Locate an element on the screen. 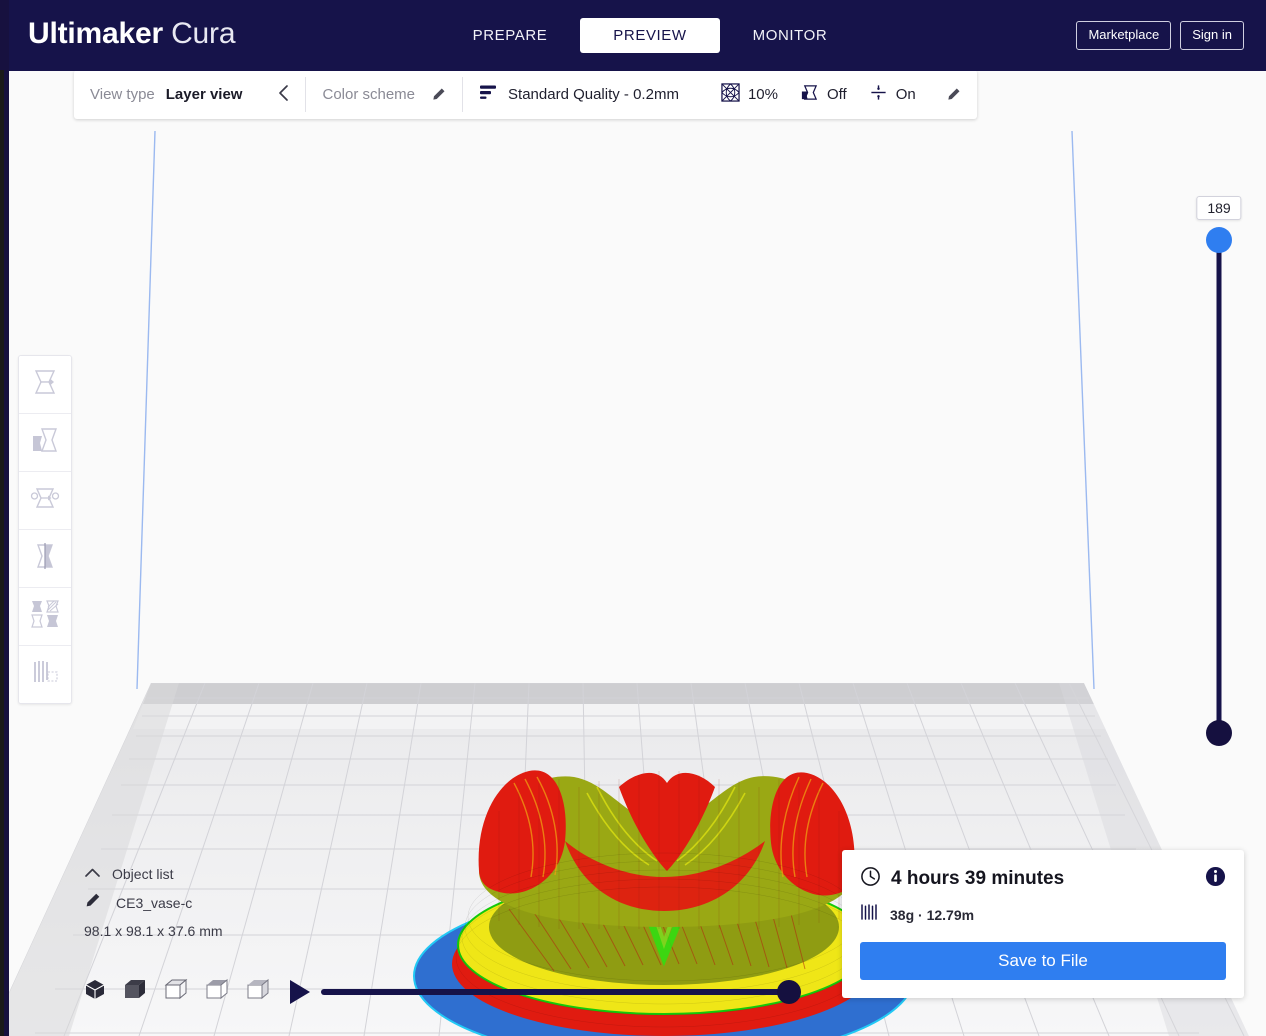 This screenshot has width=1266, height=1036. view-type-label: View type is located at coordinates (122, 94).